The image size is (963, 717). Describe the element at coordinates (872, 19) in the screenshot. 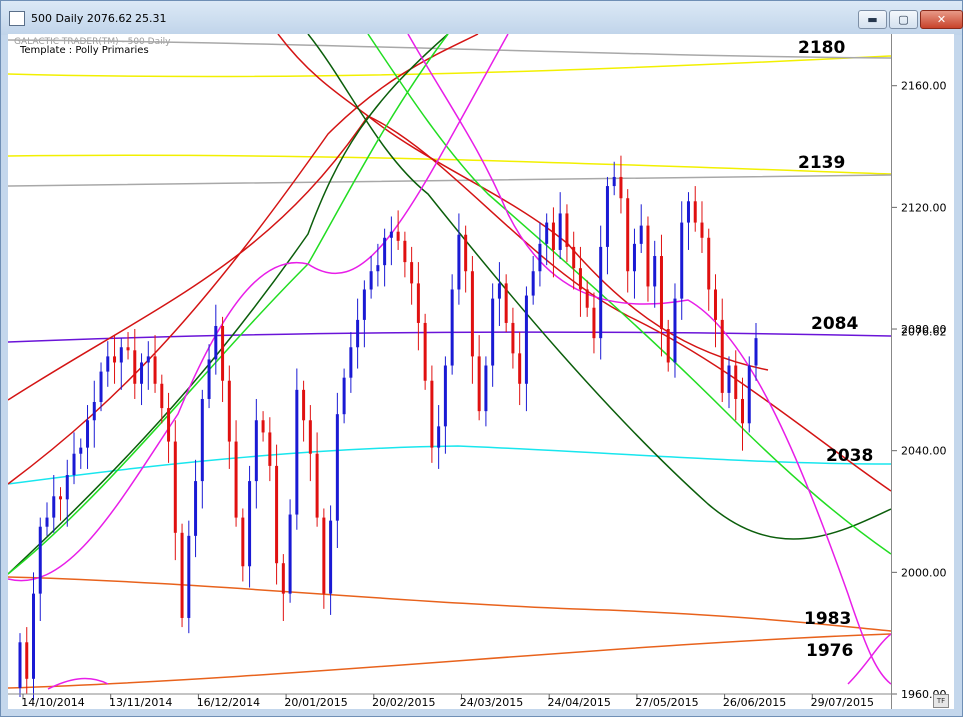

I see `minimize-button: ▬` at that location.